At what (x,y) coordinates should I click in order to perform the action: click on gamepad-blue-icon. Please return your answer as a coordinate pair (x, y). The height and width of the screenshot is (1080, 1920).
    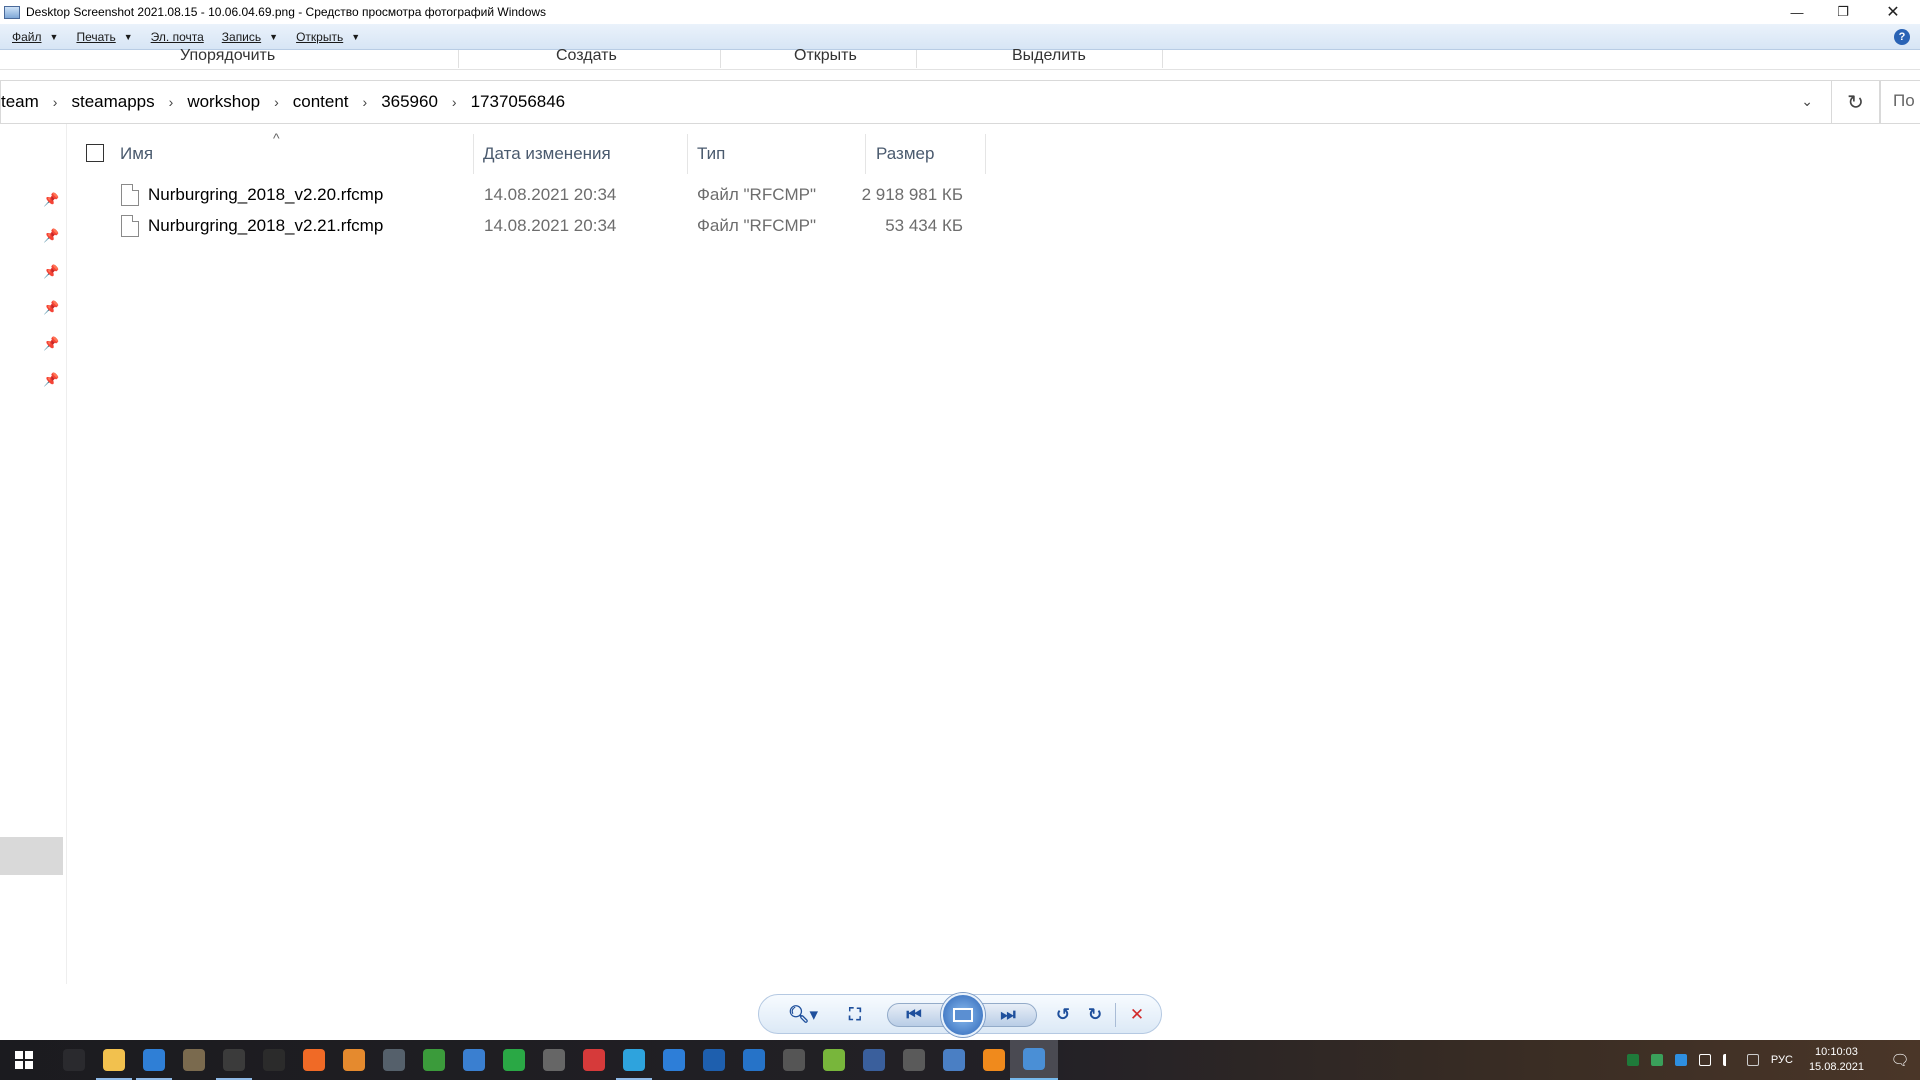
    Looking at the image, I should click on (754, 1060).